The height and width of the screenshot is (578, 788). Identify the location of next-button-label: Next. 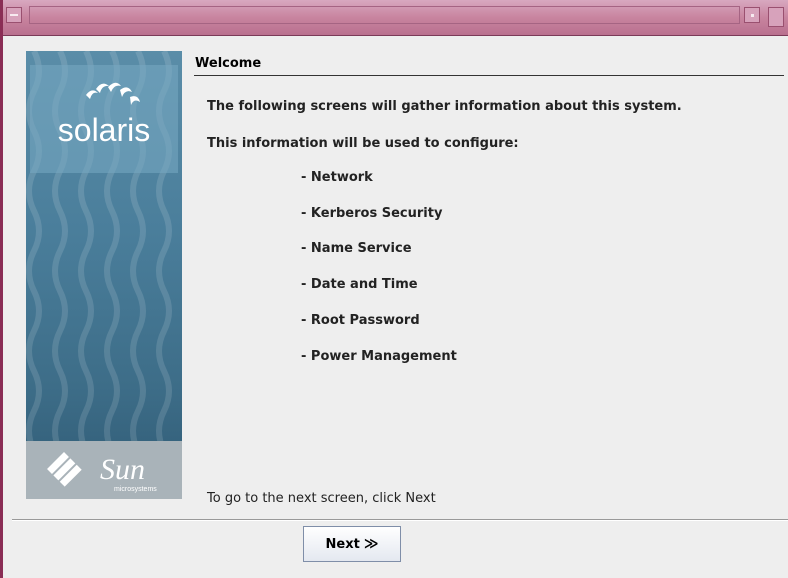
(342, 544).